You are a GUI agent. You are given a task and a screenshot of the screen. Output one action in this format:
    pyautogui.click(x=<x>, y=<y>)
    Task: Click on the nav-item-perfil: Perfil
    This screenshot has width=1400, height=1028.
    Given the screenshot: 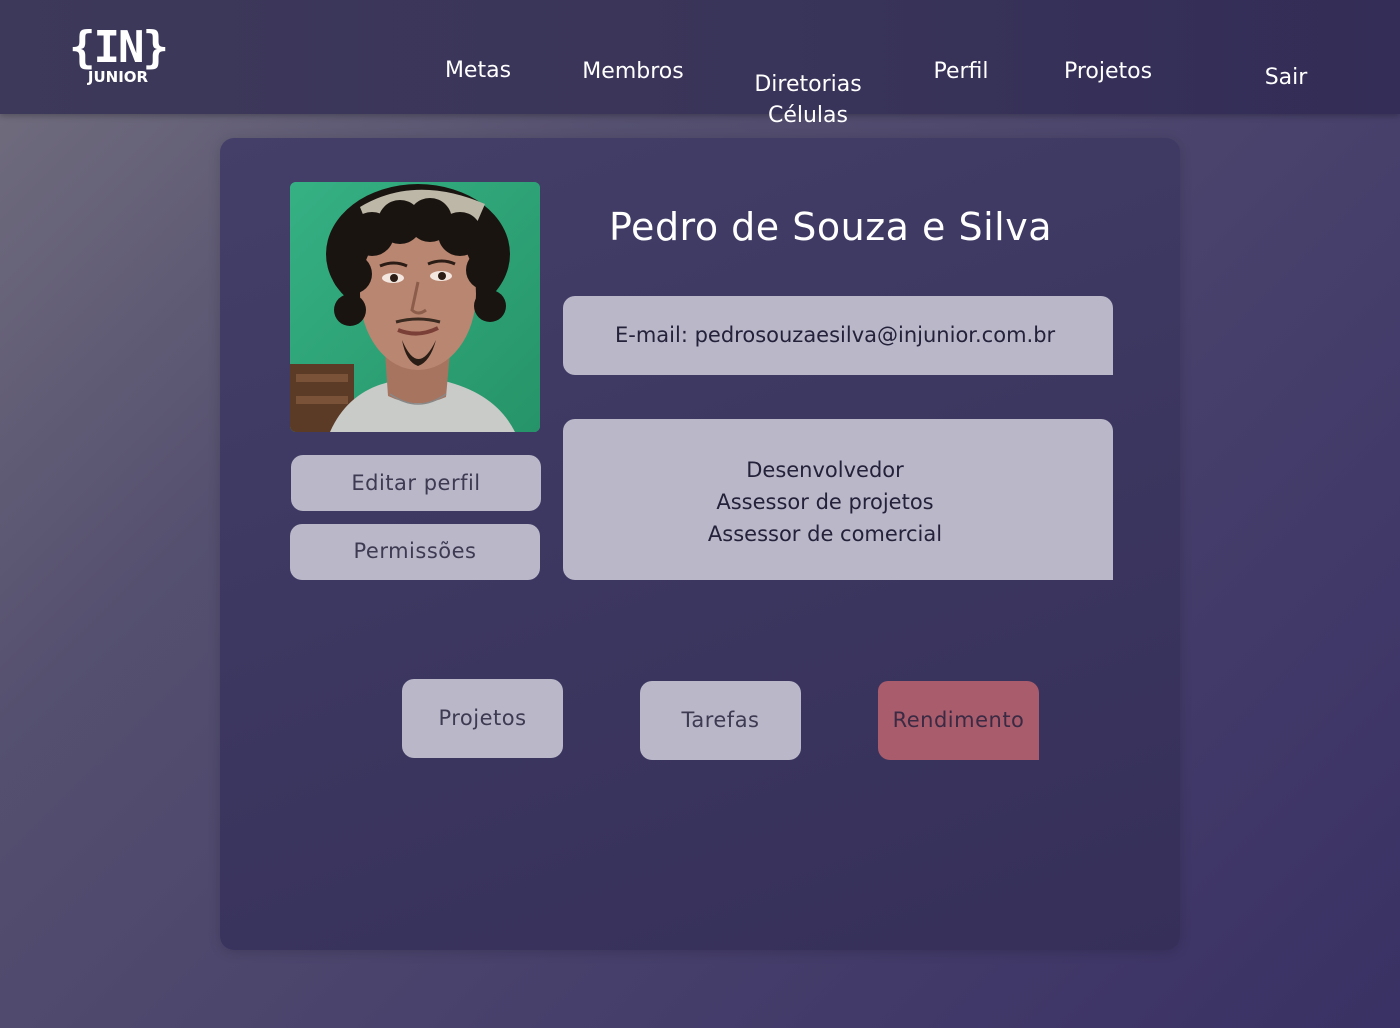 What is the action you would take?
    pyautogui.click(x=961, y=71)
    